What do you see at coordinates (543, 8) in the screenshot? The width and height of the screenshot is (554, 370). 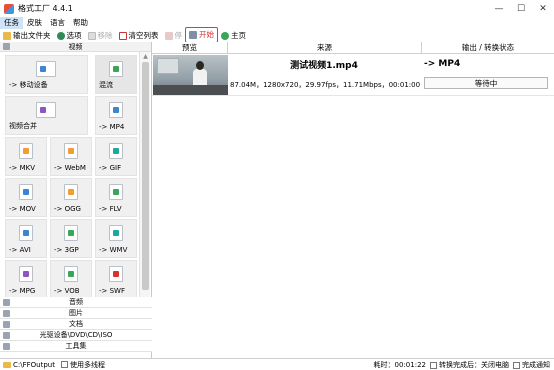 I see `close-button: ✕` at bounding box center [543, 8].